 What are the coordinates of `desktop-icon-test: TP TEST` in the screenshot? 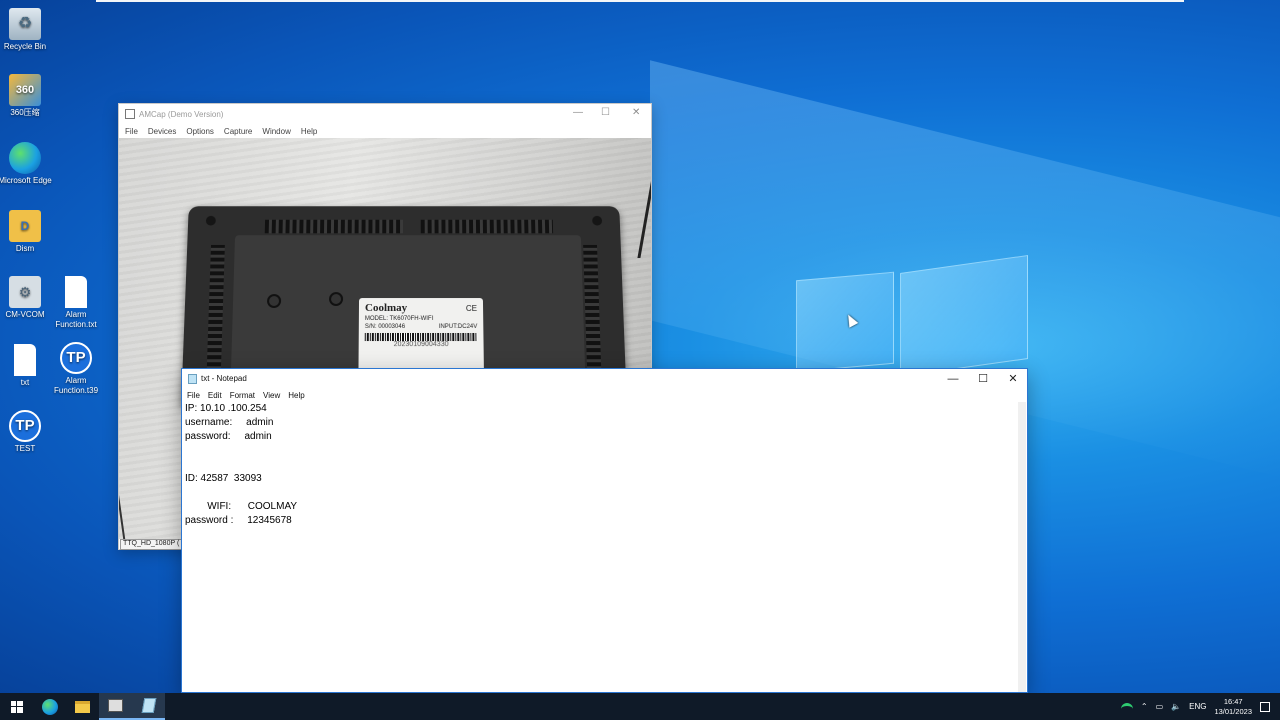 It's located at (26, 432).